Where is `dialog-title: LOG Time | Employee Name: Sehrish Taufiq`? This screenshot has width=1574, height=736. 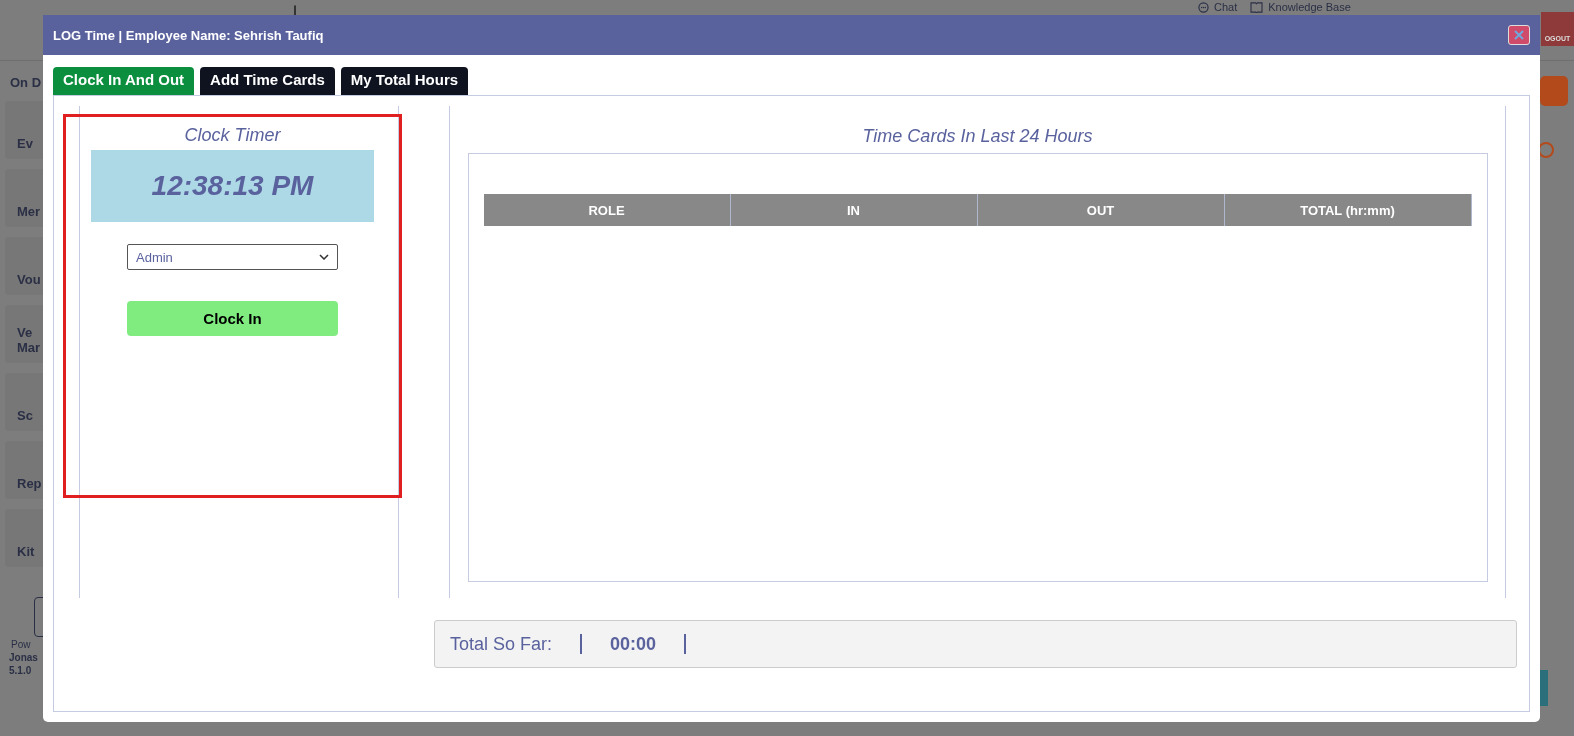 dialog-title: LOG Time | Employee Name: Sehrish Taufiq is located at coordinates (188, 35).